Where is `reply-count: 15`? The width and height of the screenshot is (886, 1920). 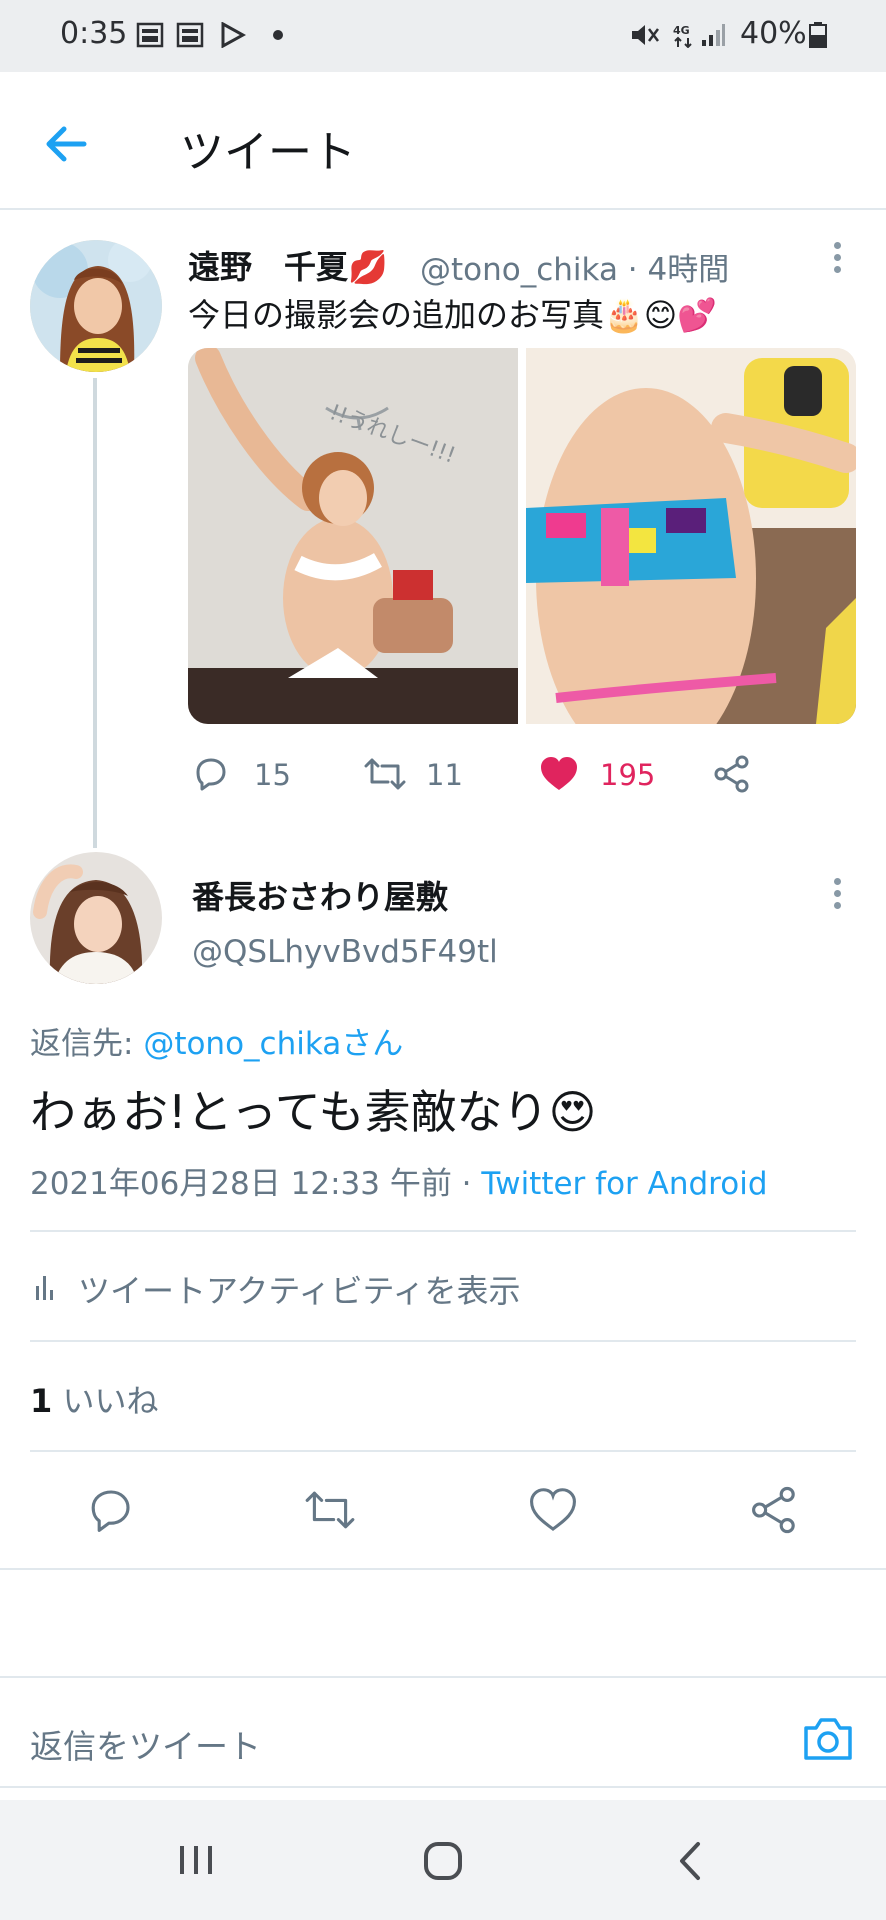 reply-count: 15 is located at coordinates (272, 775).